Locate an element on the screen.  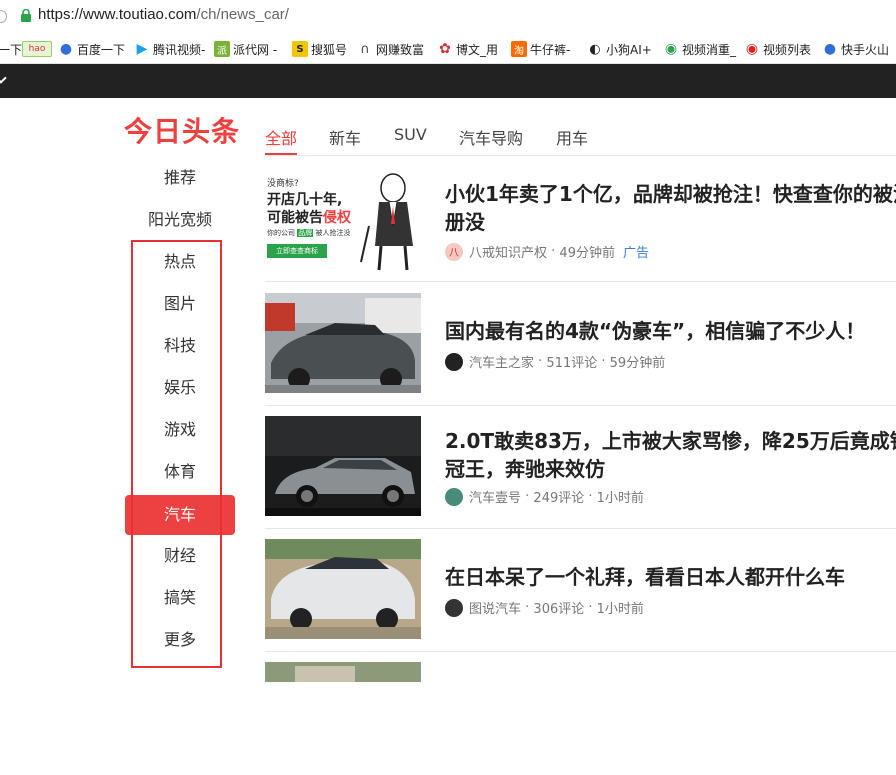
feed-time: 59分钟前 is located at coordinates (637, 363).